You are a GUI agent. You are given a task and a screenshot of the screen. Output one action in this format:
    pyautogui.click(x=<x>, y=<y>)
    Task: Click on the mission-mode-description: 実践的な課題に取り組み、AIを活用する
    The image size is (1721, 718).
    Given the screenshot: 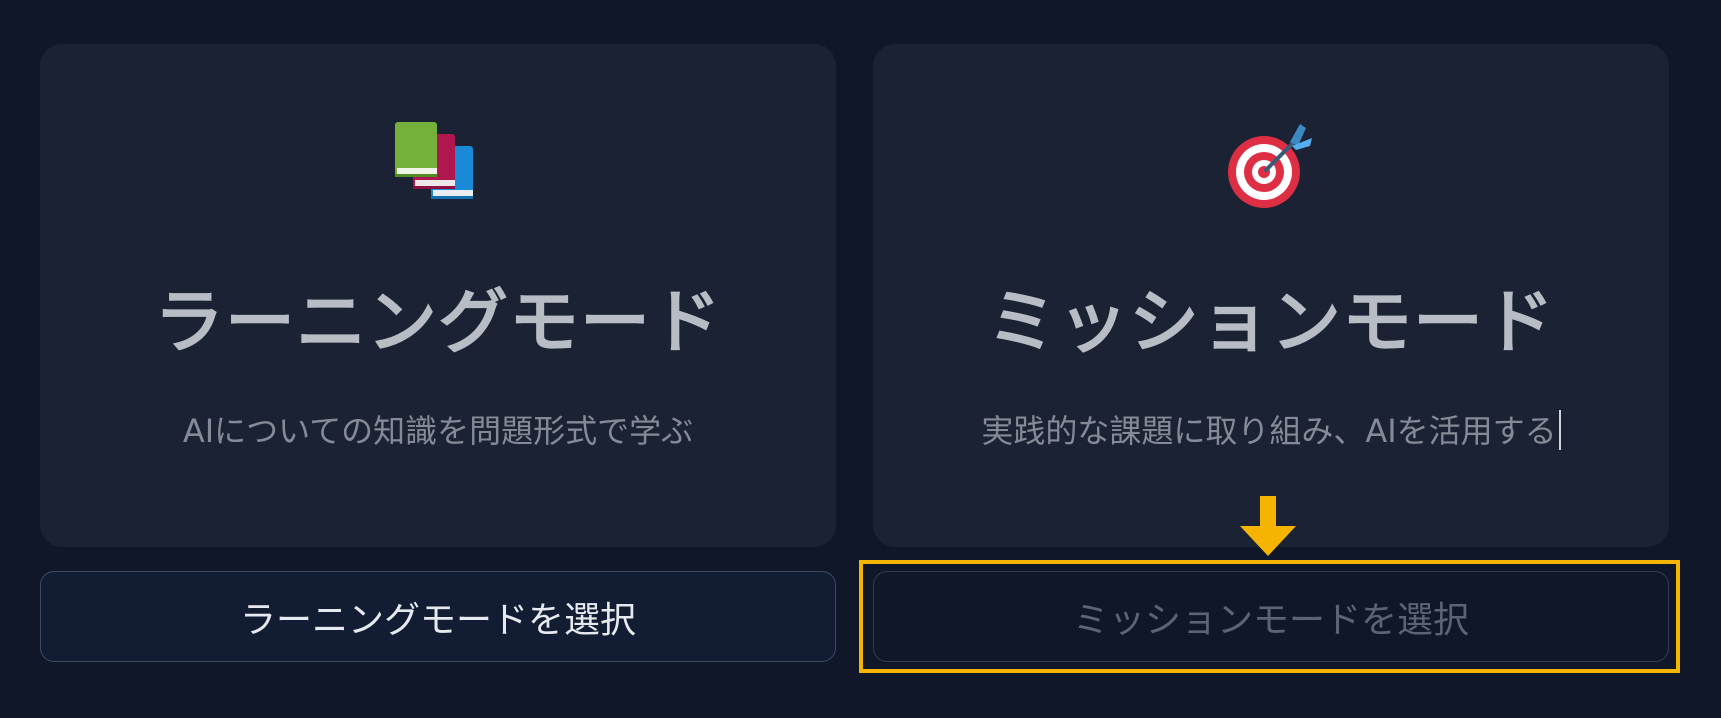 What is the action you would take?
    pyautogui.click(x=1271, y=429)
    